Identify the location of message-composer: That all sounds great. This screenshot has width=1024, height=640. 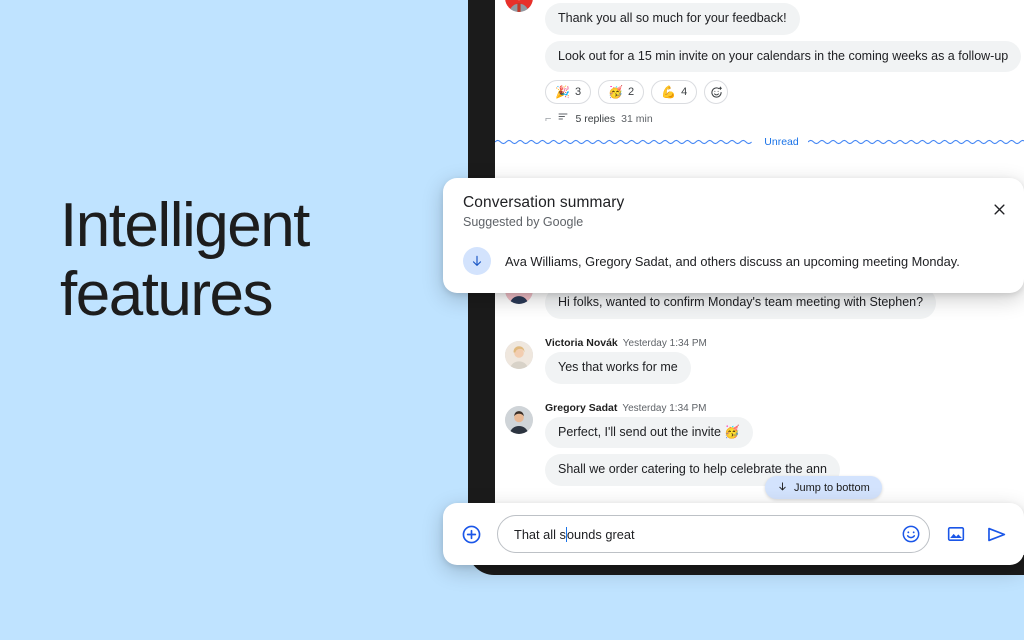
(733, 534).